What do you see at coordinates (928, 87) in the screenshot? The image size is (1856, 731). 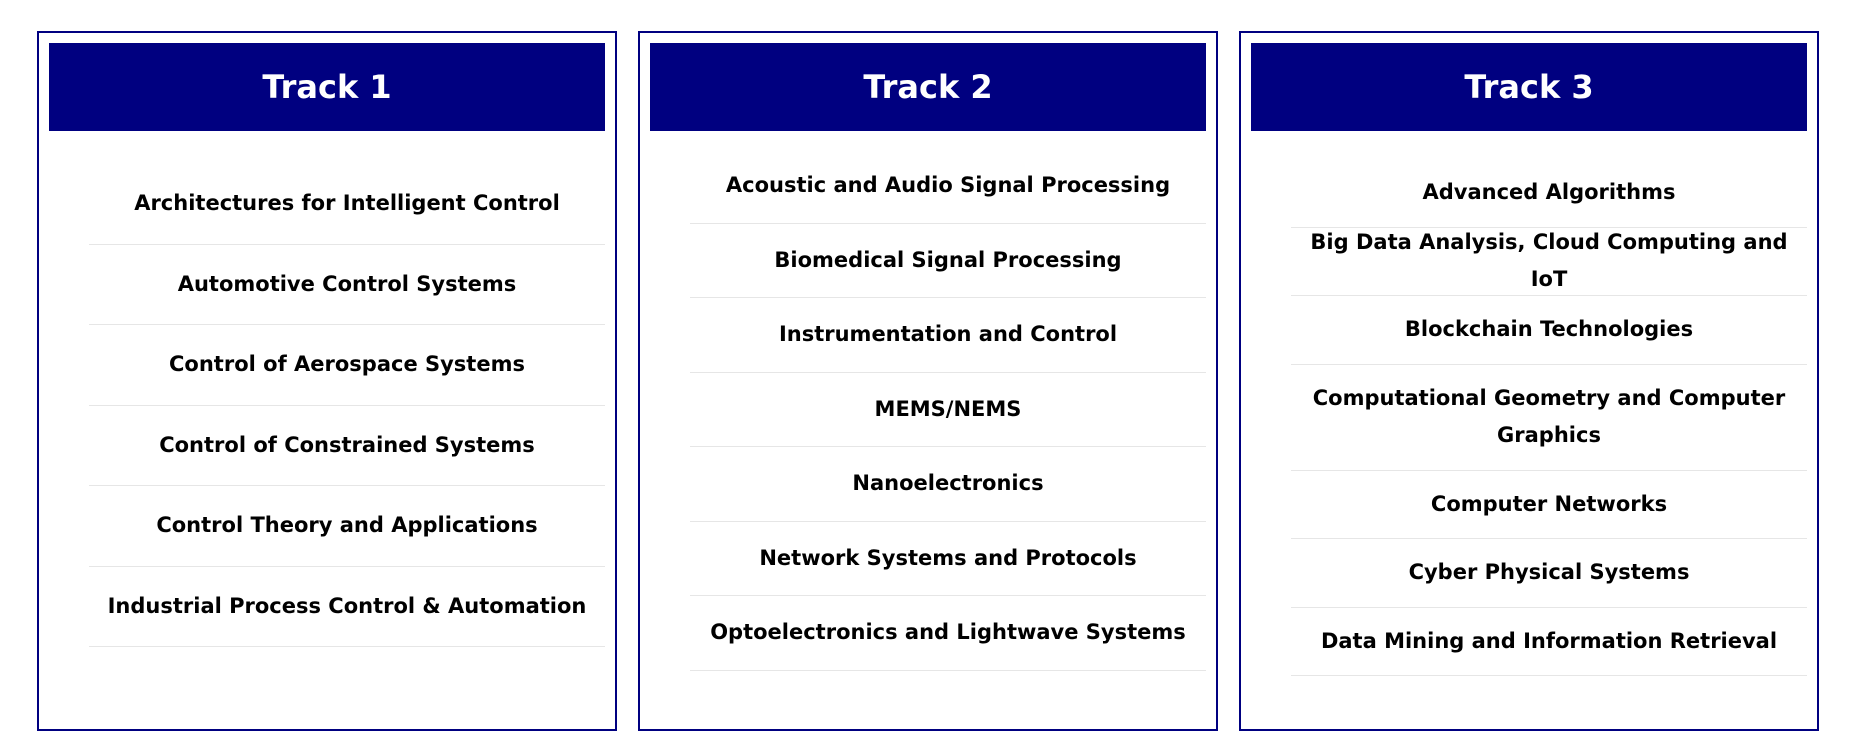 I see `track-2-header: Track 2` at bounding box center [928, 87].